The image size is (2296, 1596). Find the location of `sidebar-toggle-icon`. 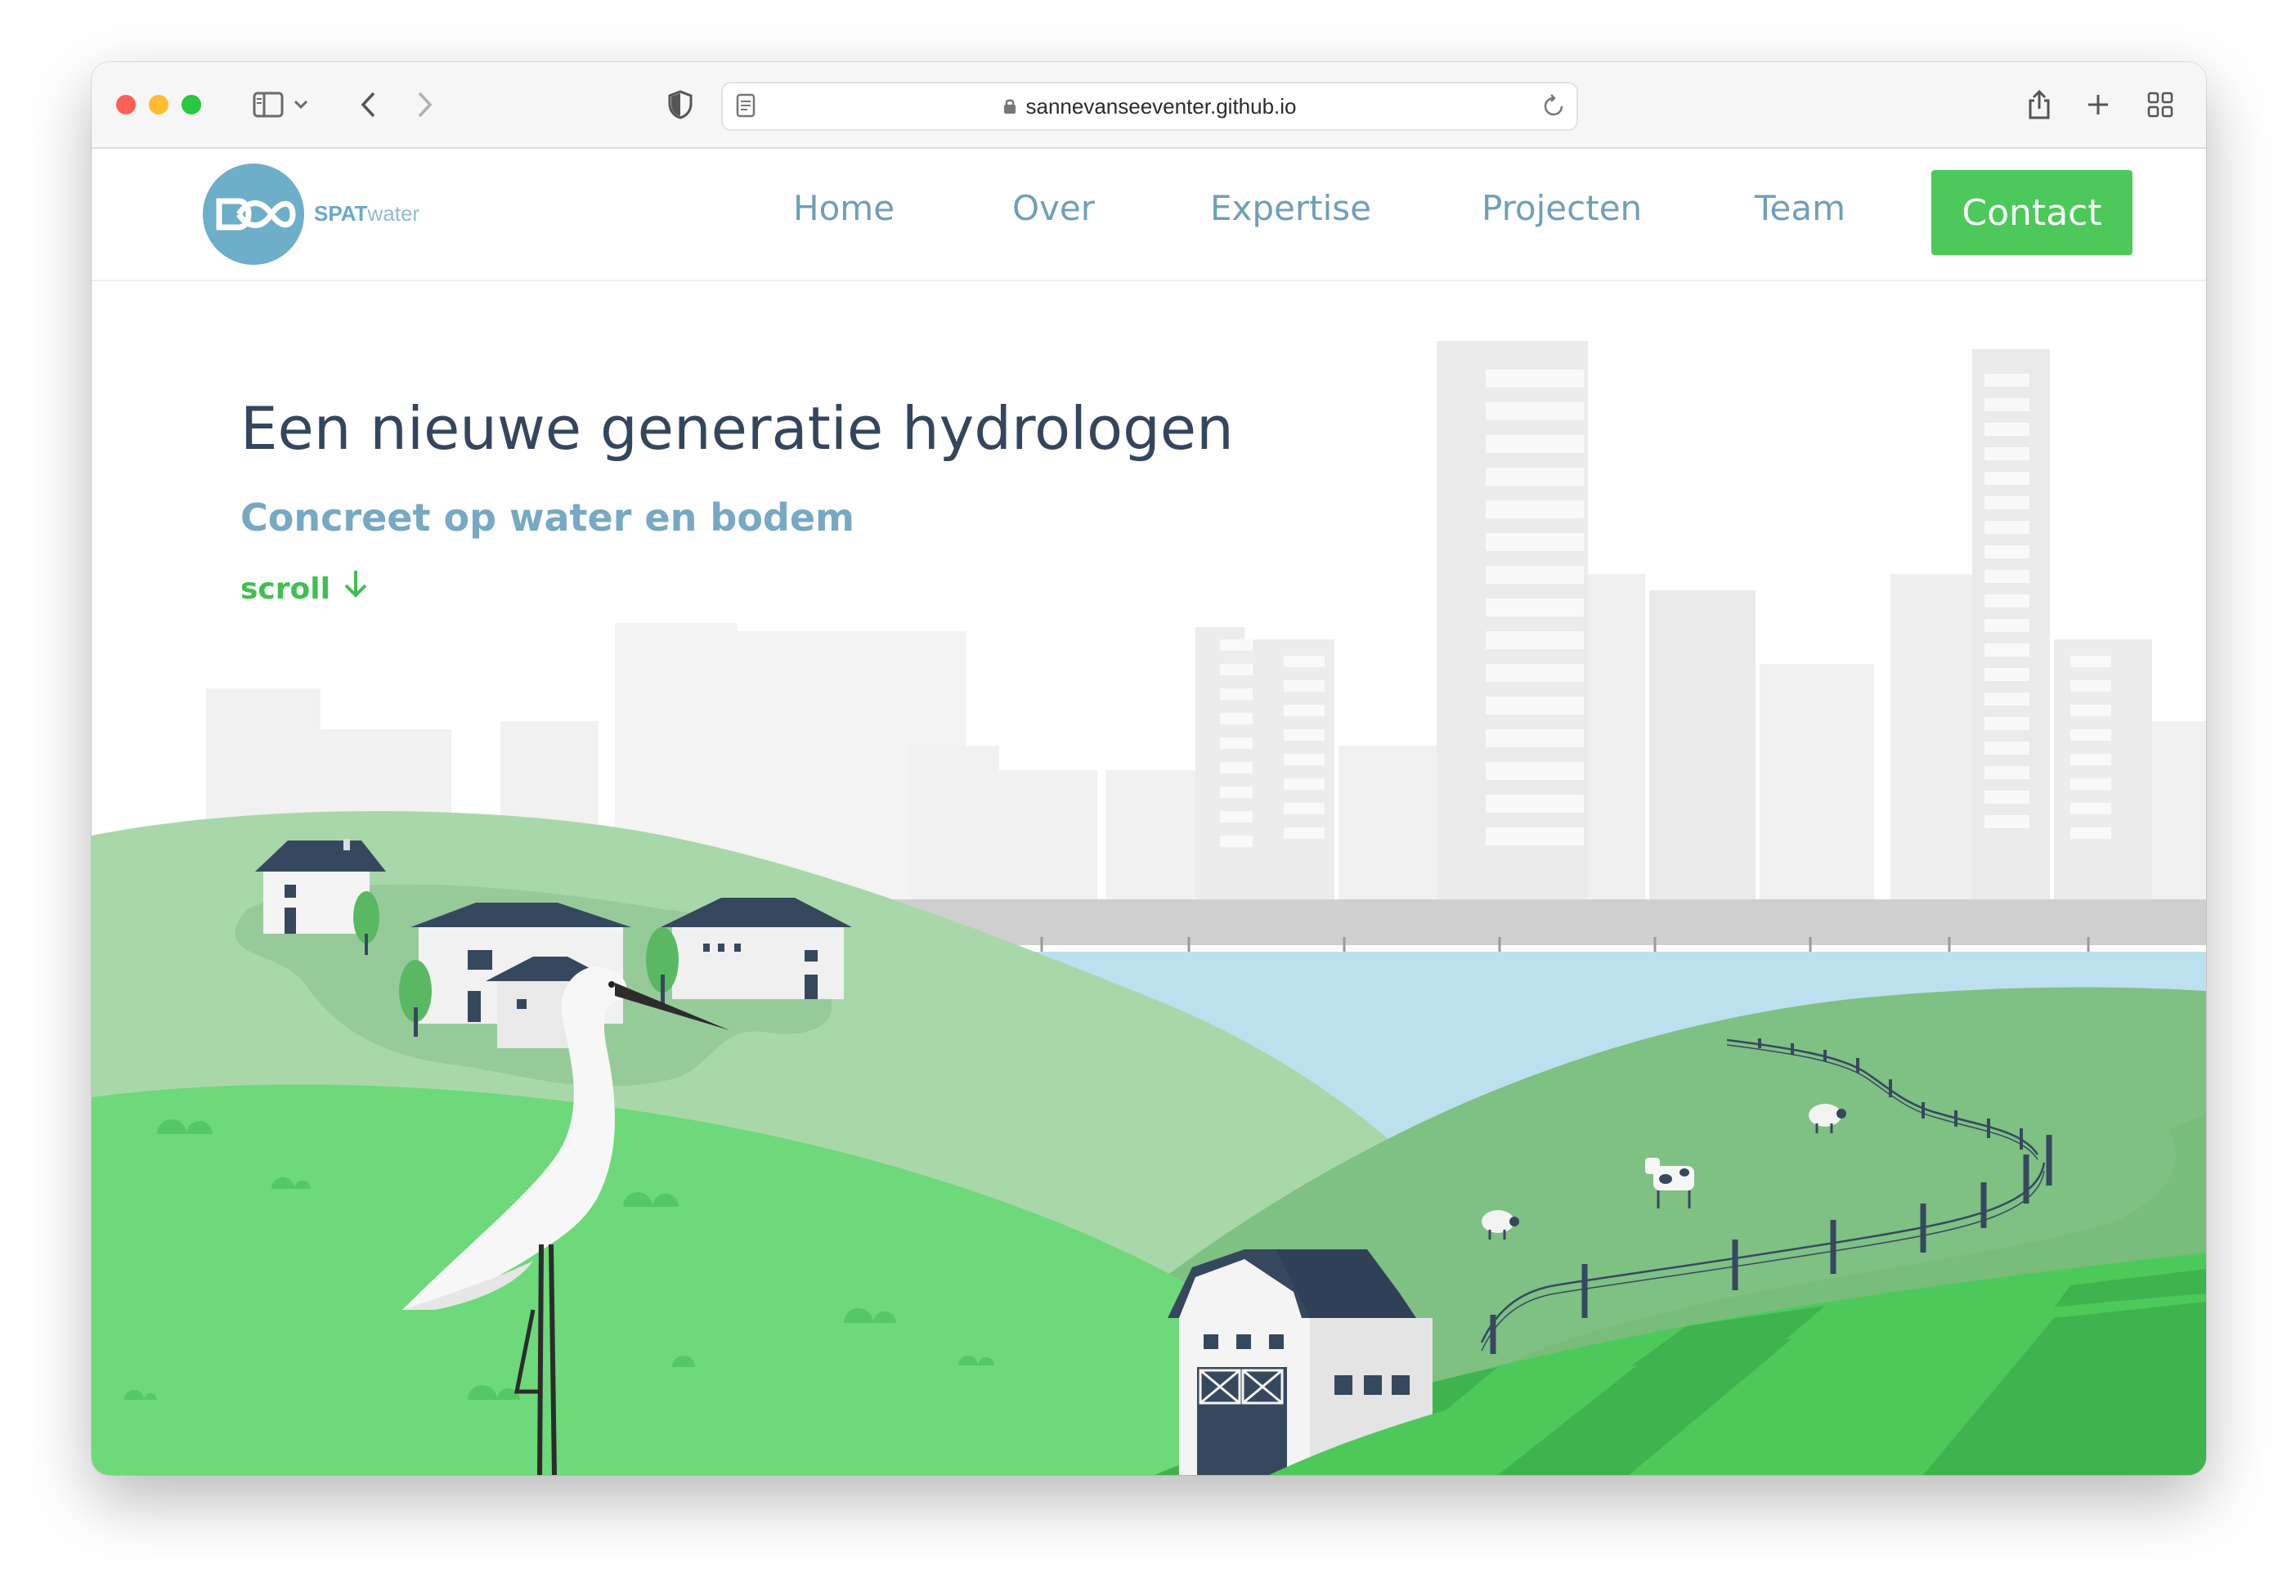

sidebar-toggle-icon is located at coordinates (268, 104).